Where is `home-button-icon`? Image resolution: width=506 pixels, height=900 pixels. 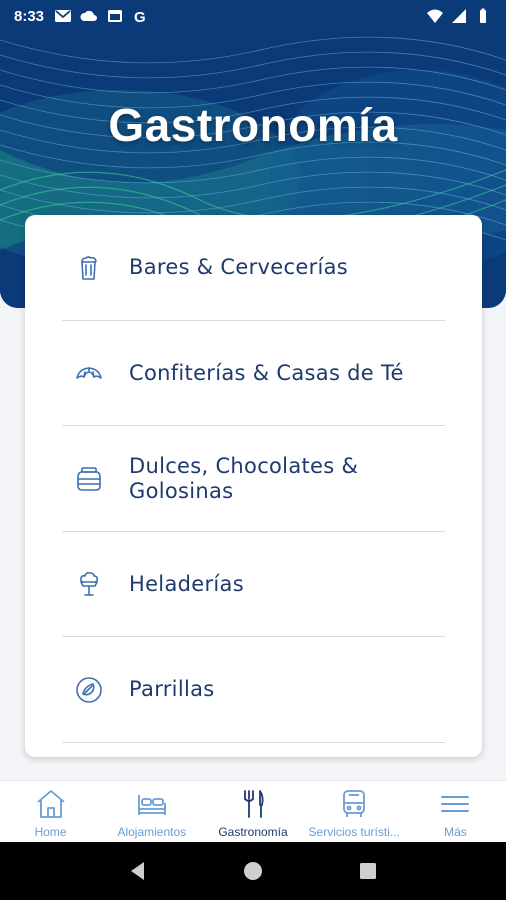 home-button-icon is located at coordinates (253, 871).